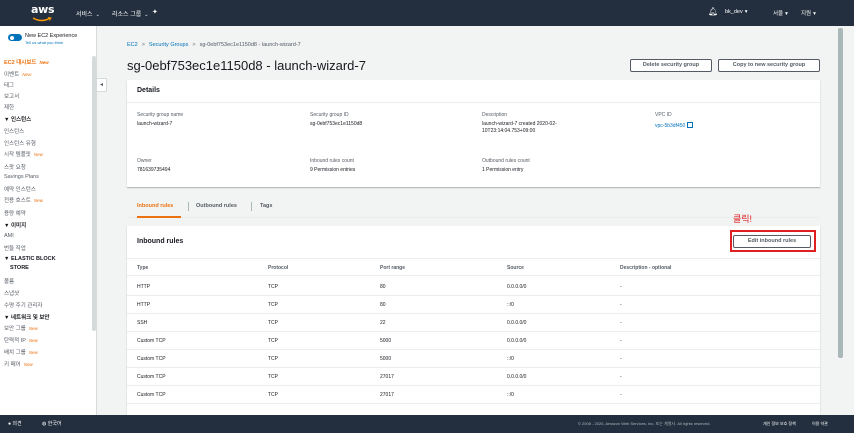  Describe the element at coordinates (23, 200) in the screenshot. I see `sidebar-item: 전용 호스트 New` at that location.